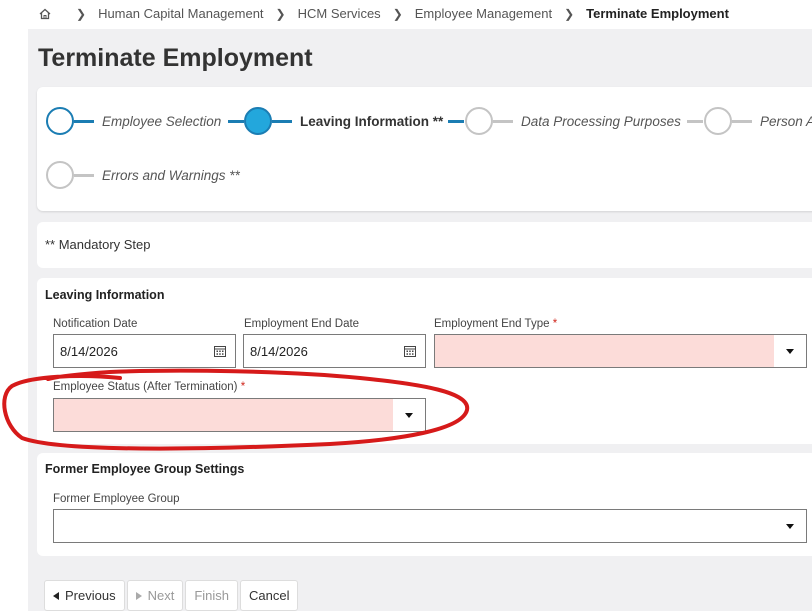 Image resolution: width=812 pixels, height=611 pixels. Describe the element at coordinates (90, 595) in the screenshot. I see `previous-button-label: Previous` at that location.